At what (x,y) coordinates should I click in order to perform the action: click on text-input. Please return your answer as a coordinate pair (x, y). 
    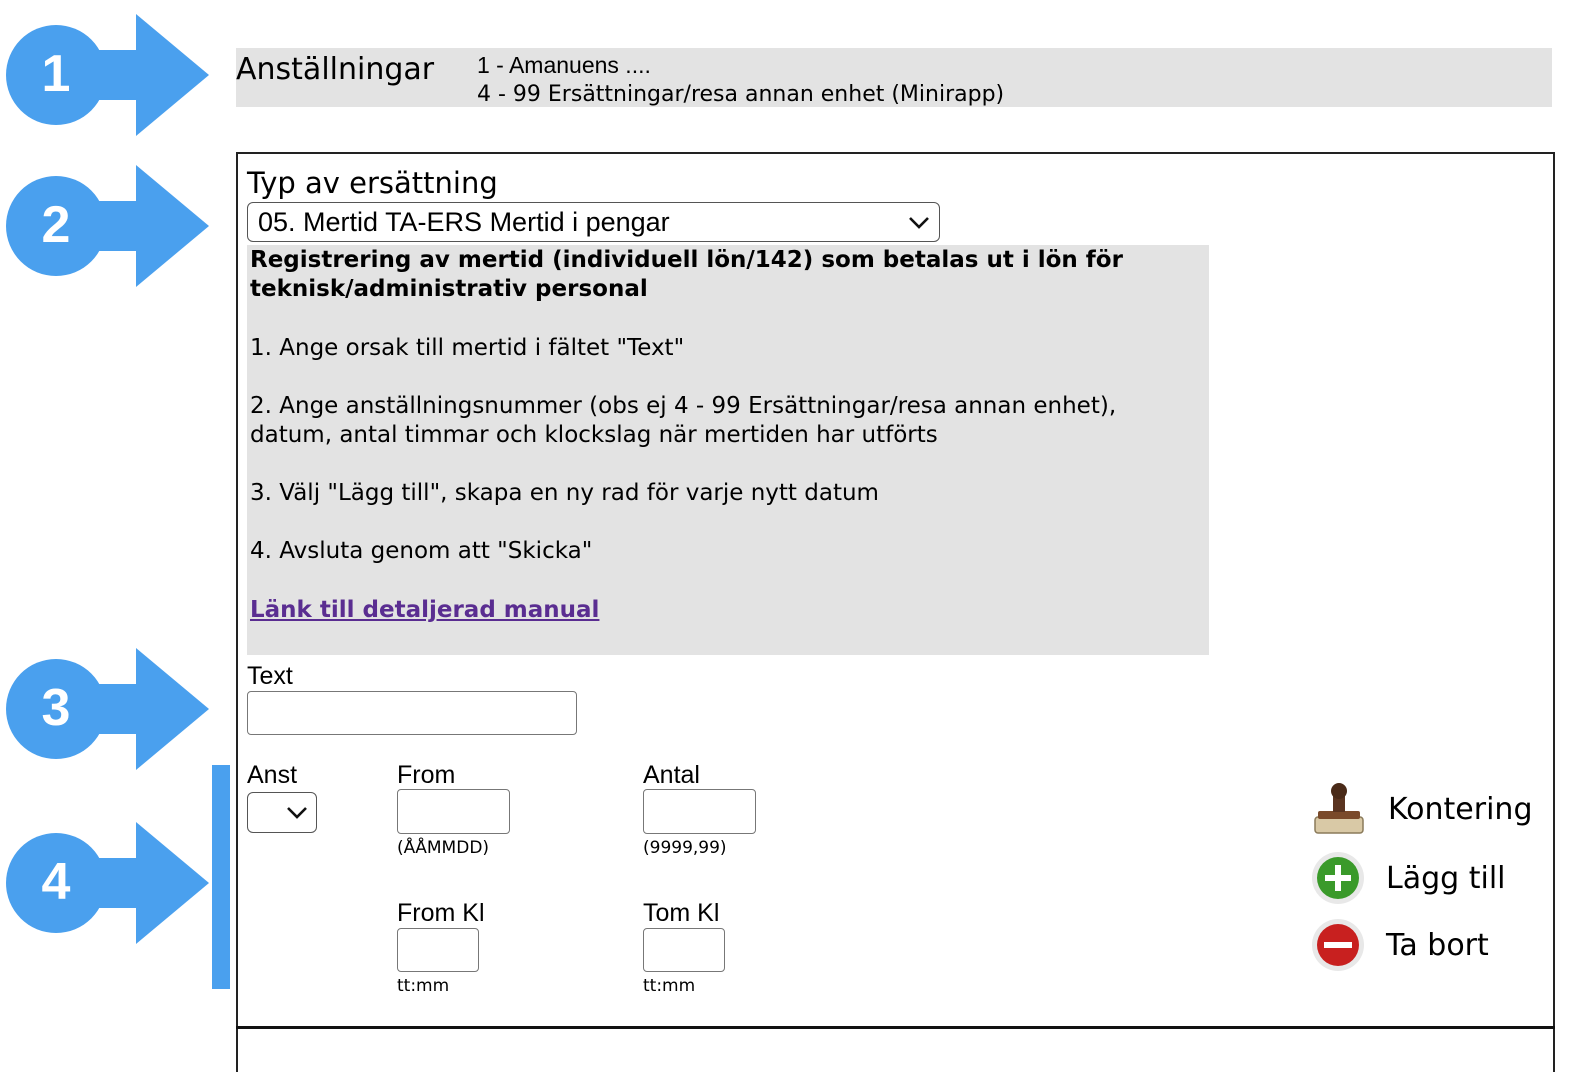
    Looking at the image, I should click on (412, 713).